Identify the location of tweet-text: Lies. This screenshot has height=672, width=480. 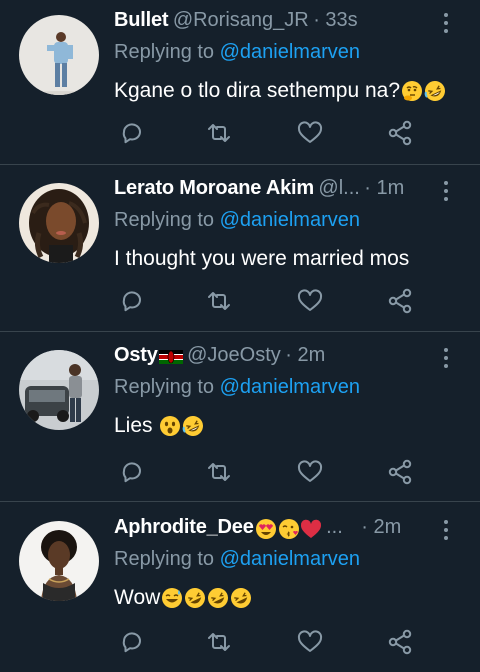
(290, 426).